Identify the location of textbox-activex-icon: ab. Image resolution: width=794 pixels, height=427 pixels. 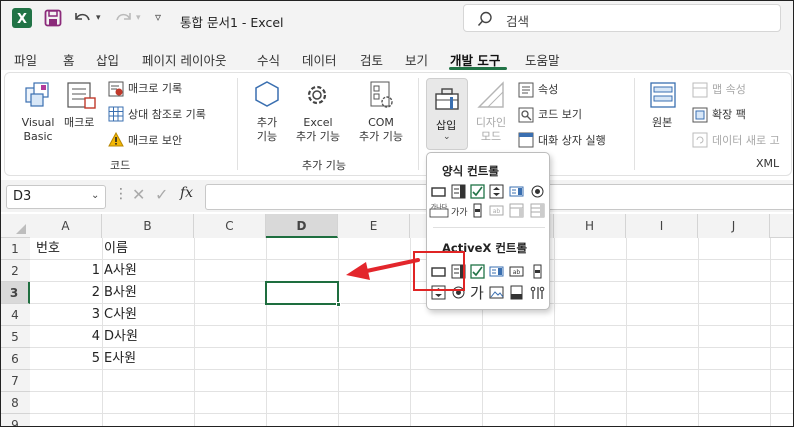
(516, 271).